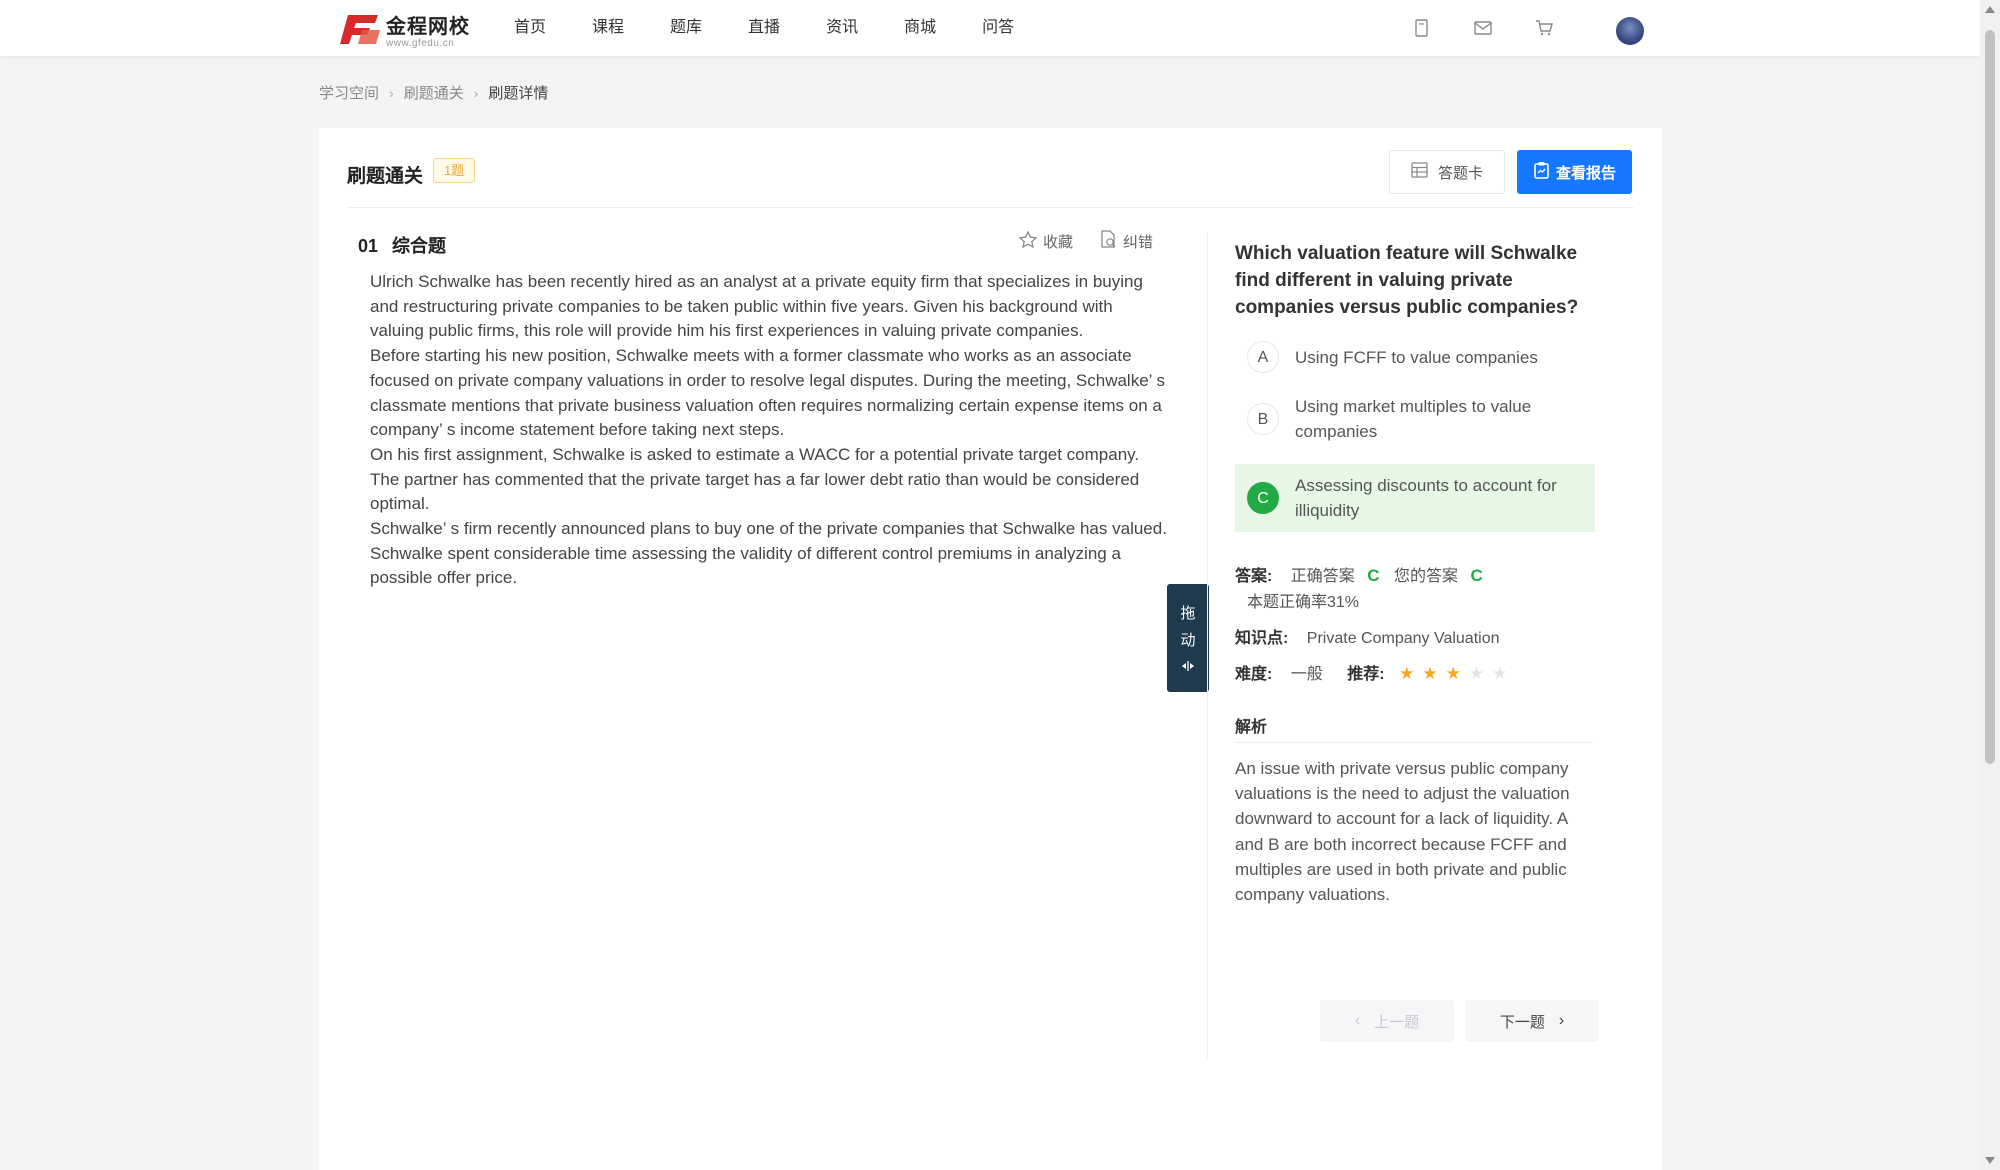 The width and height of the screenshot is (2000, 1170). What do you see at coordinates (1108, 241) in the screenshot?
I see `error-report-icon` at bounding box center [1108, 241].